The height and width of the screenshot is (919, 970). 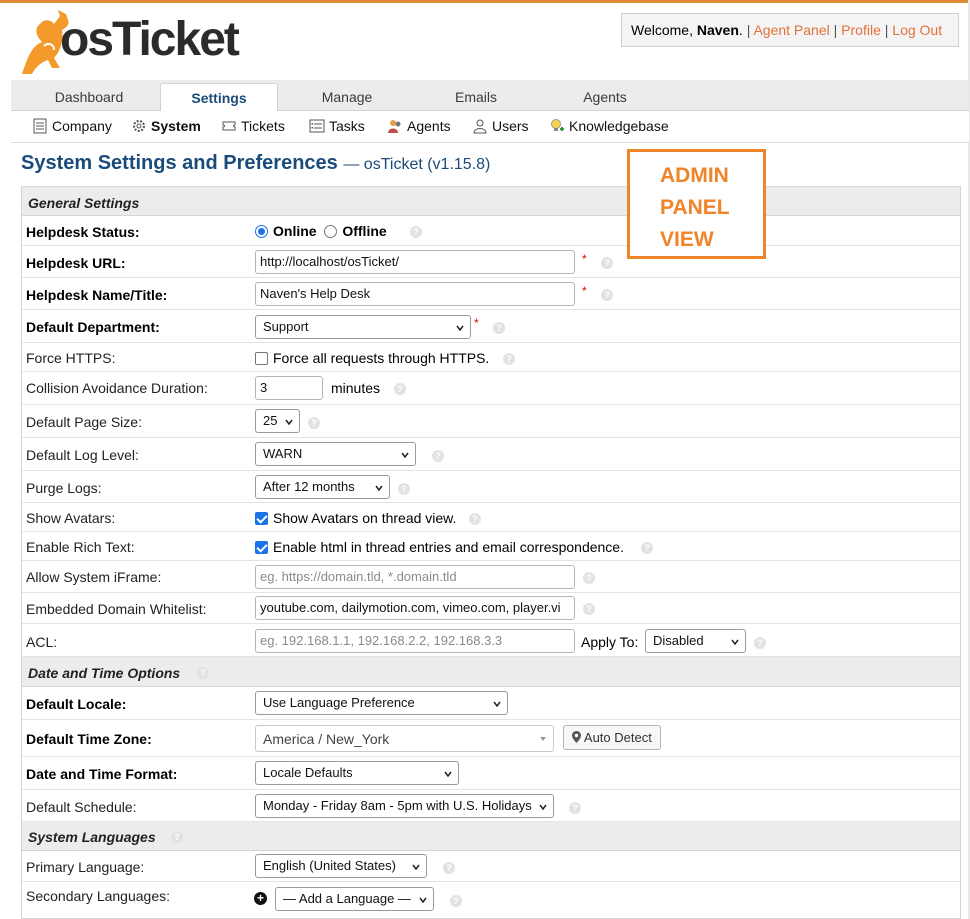 What do you see at coordinates (277, 421) in the screenshot?
I see `page-size-select: 25` at bounding box center [277, 421].